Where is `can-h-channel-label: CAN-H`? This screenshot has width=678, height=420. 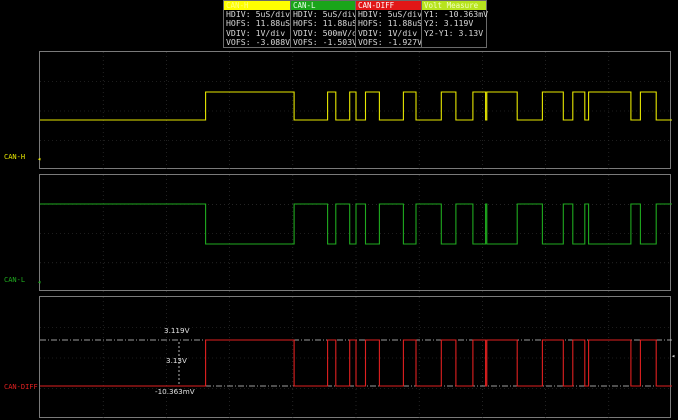
can-h-channel-label: CAN-H is located at coordinates (14, 157).